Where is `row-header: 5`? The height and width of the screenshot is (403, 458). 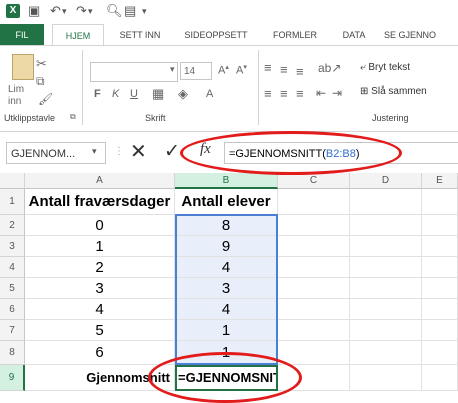
row-header: 5 is located at coordinates (12, 288).